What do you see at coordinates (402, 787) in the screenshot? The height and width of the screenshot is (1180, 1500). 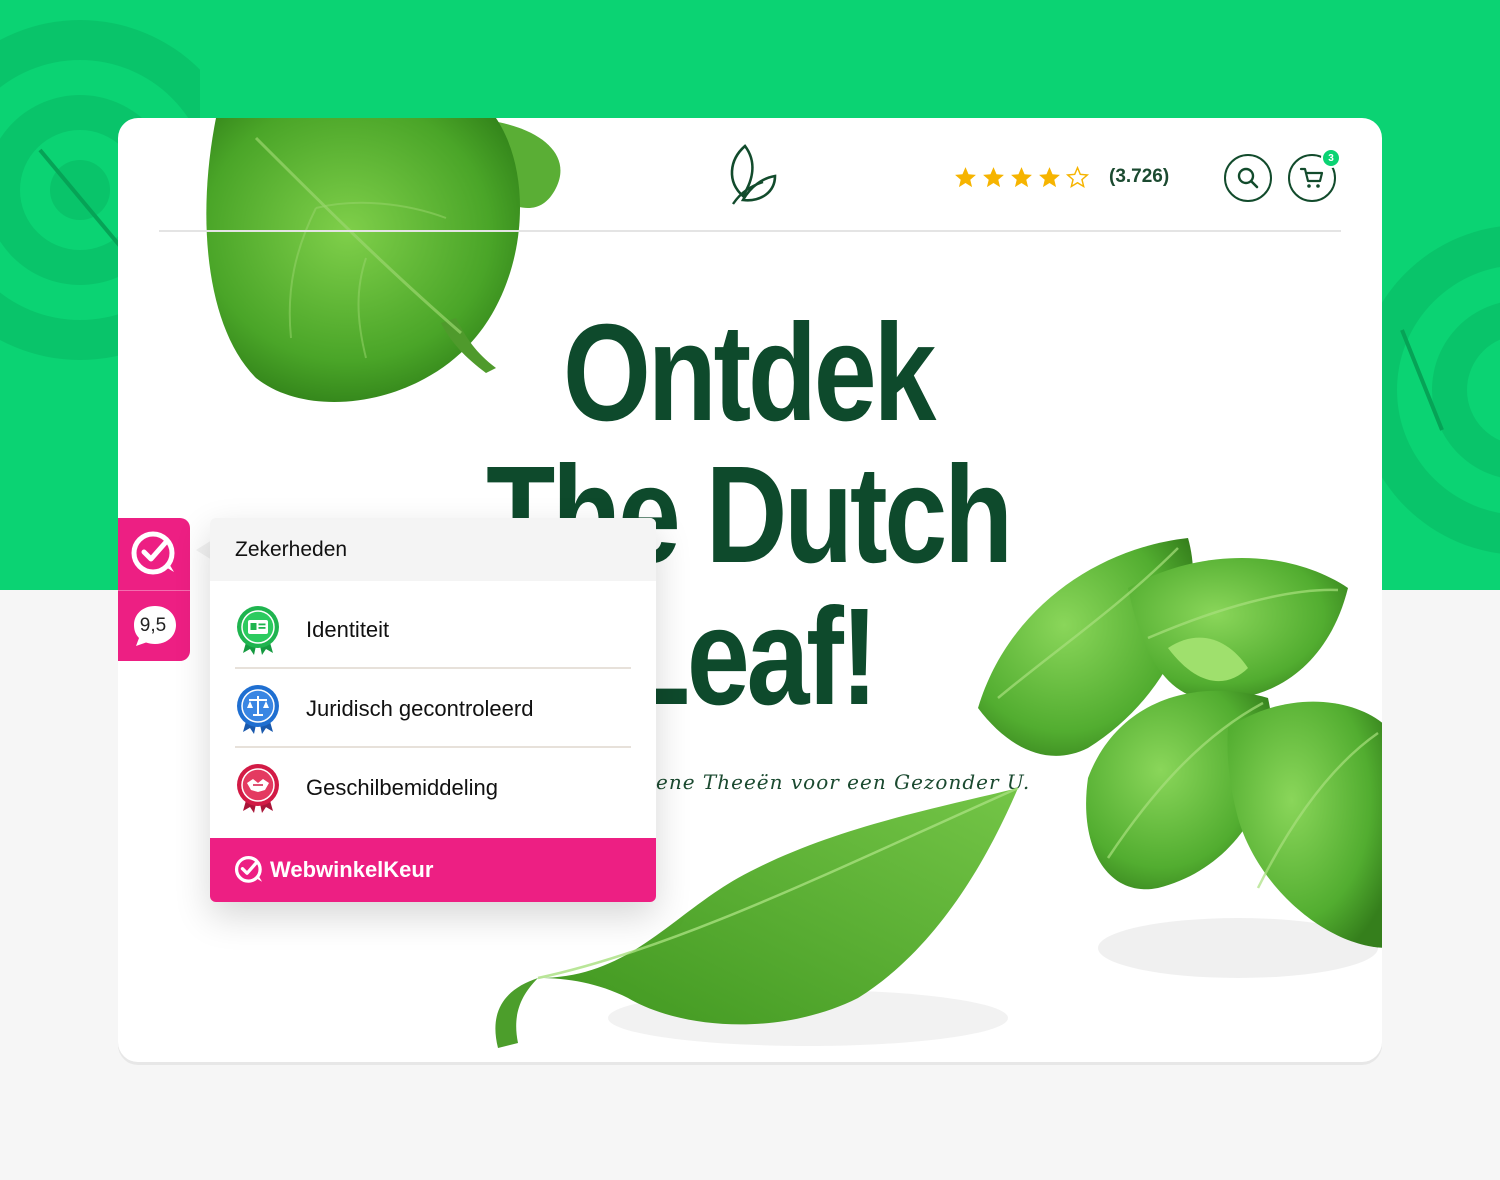 I see `trust-item-label: Geschilbemiddeling` at bounding box center [402, 787].